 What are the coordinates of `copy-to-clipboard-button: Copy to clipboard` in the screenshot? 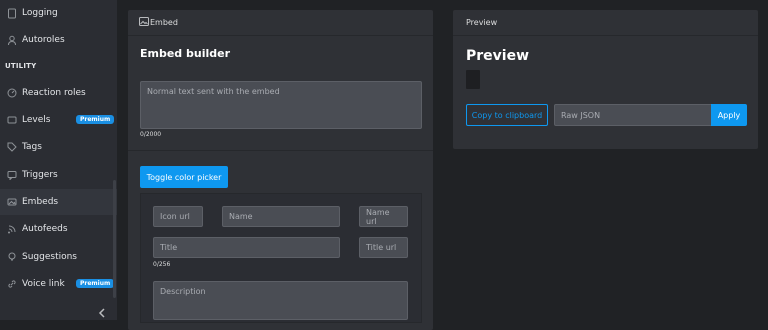 It's located at (507, 115).